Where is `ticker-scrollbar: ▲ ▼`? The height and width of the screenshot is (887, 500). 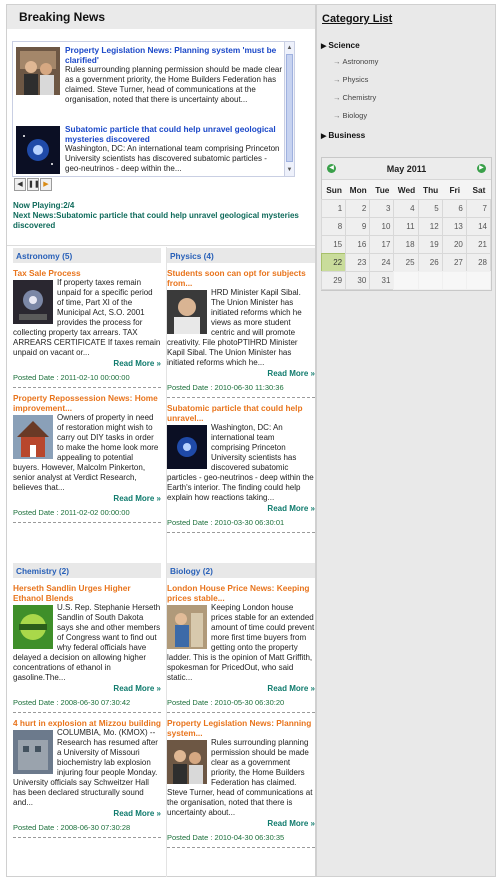
ticker-scrollbar: ▲ ▼ is located at coordinates (289, 109).